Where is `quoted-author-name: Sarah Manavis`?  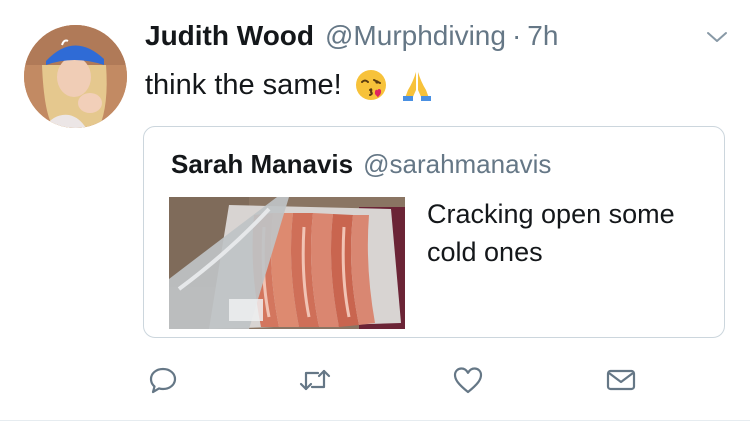 quoted-author-name: Sarah Manavis is located at coordinates (262, 164).